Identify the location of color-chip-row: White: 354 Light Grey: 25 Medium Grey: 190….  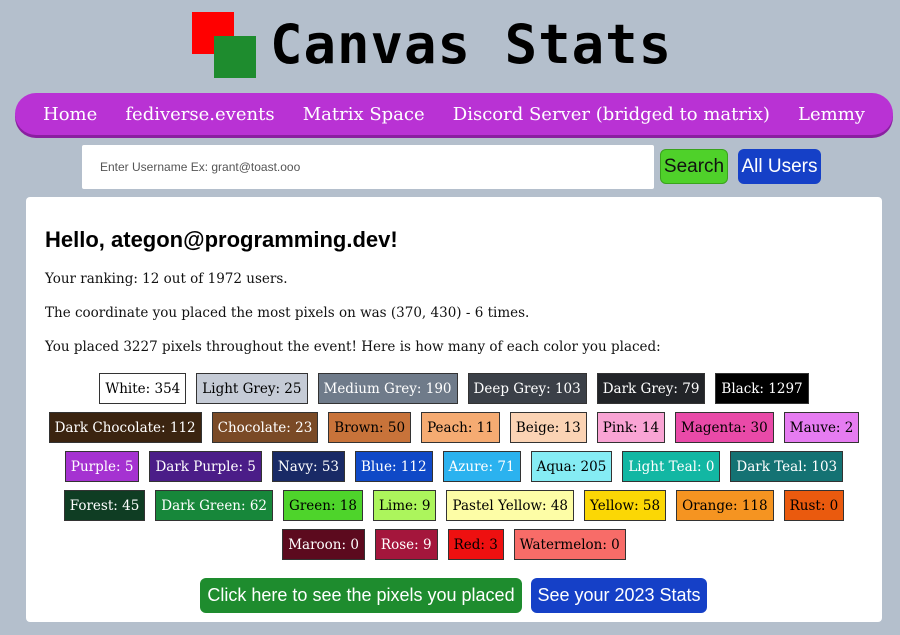
(454, 388).